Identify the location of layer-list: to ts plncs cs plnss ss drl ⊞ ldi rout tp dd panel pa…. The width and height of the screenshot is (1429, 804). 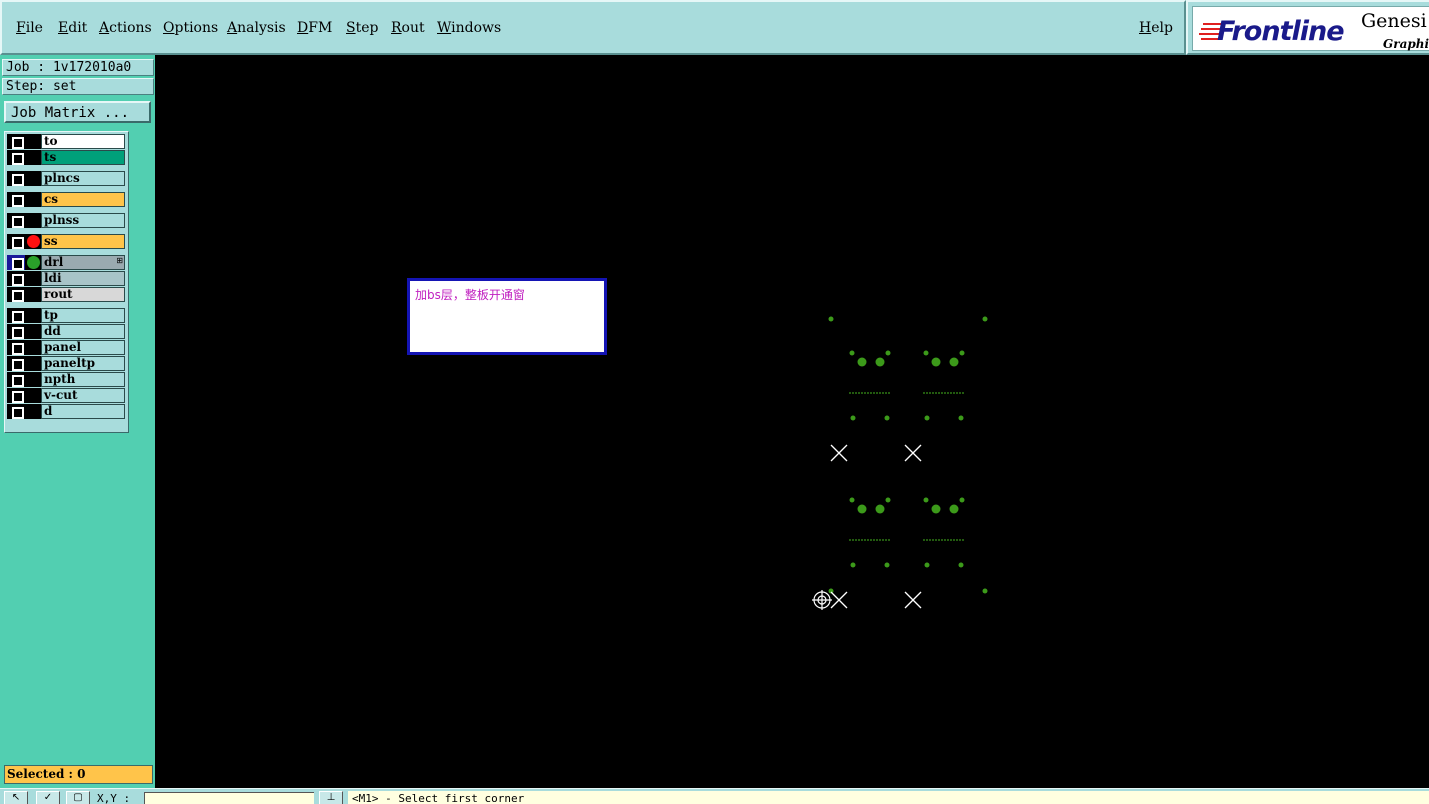
(66, 282).